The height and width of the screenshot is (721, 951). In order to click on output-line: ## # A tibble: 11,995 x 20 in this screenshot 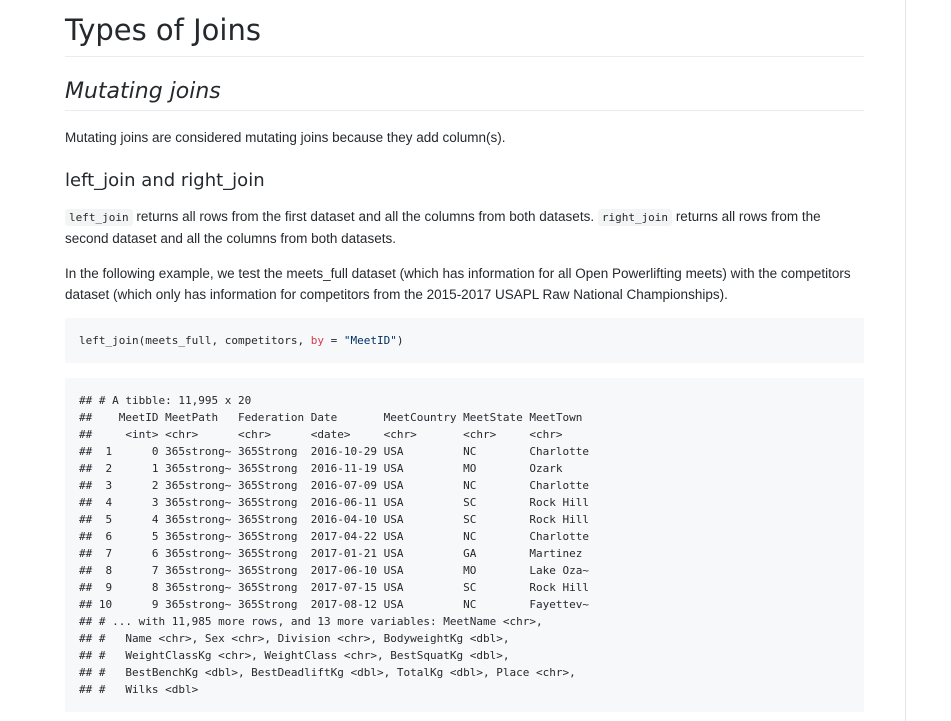, I will do `click(165, 400)`.